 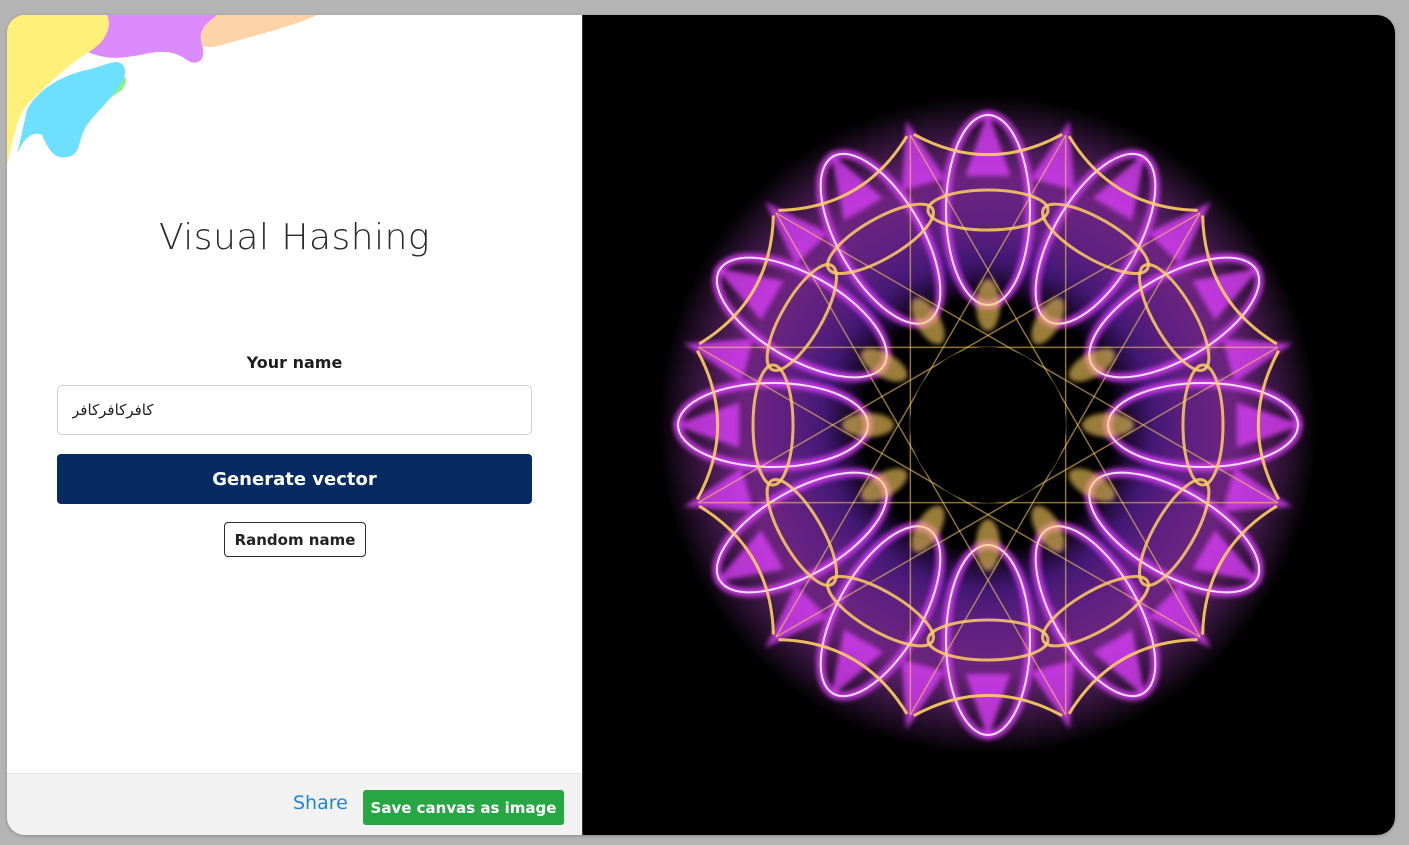 What do you see at coordinates (294, 362) in the screenshot?
I see `name-label: Your name` at bounding box center [294, 362].